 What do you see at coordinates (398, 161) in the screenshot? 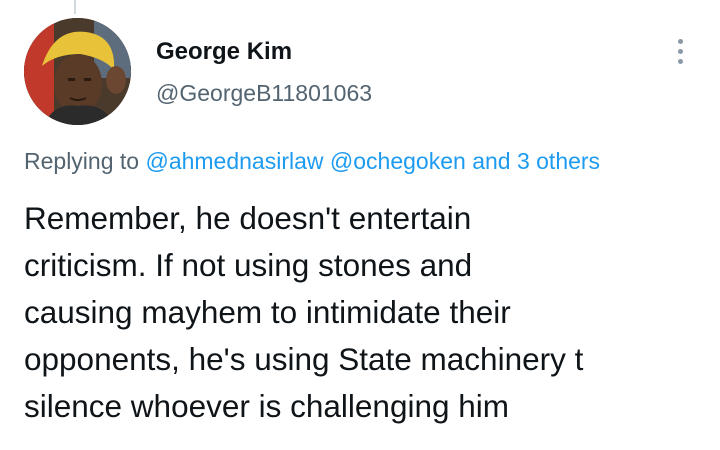
I see `mention-link-2: @ochegoken` at bounding box center [398, 161].